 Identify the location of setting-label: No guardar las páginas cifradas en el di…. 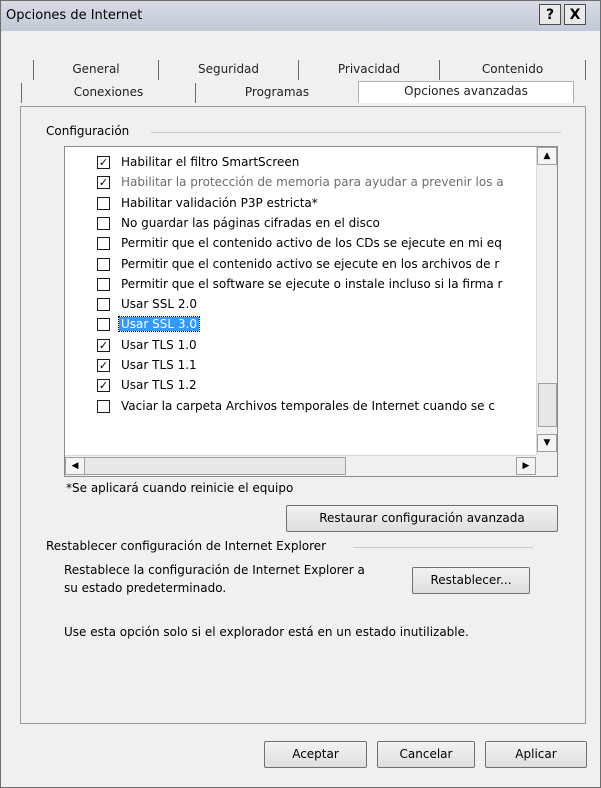
(250, 222).